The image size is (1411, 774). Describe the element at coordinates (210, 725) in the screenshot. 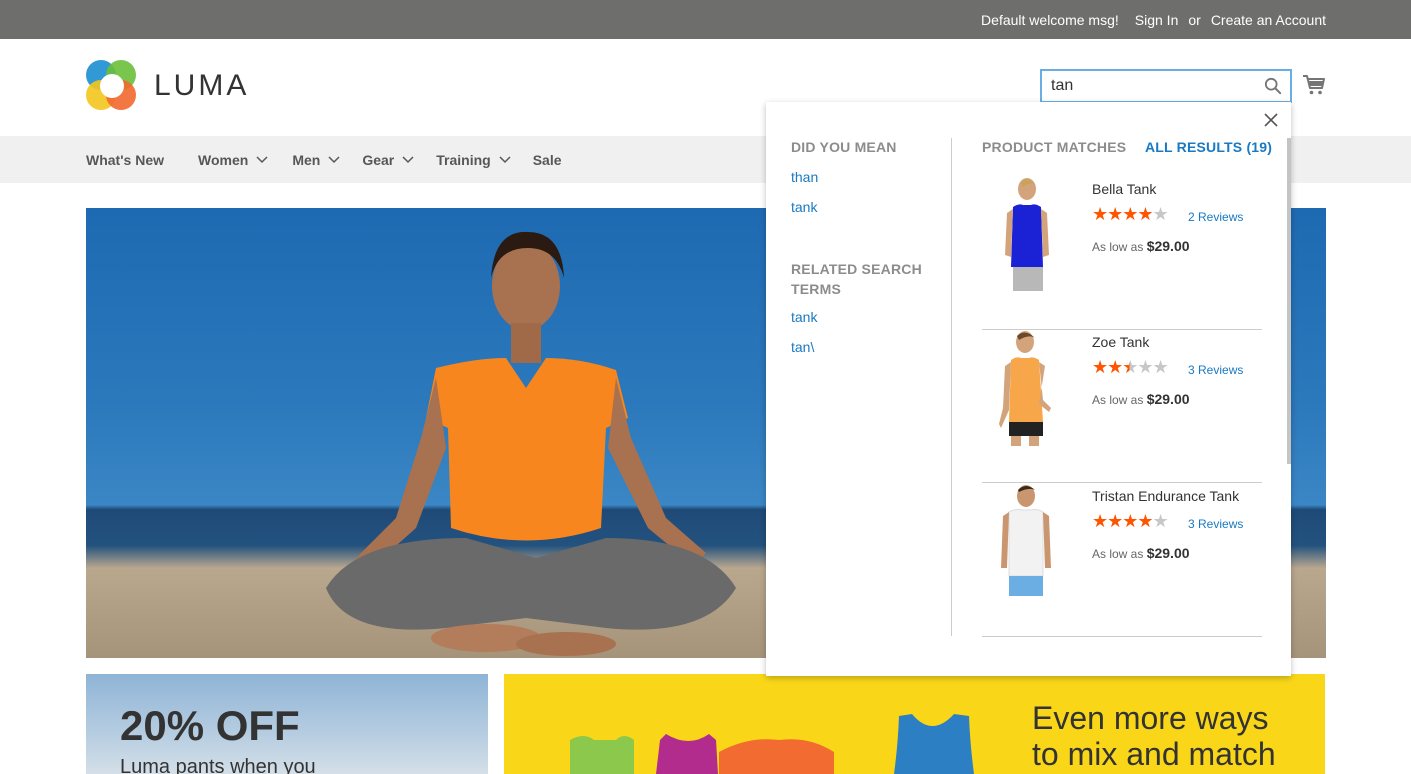

I see `promo-headline: 20% OFF` at that location.